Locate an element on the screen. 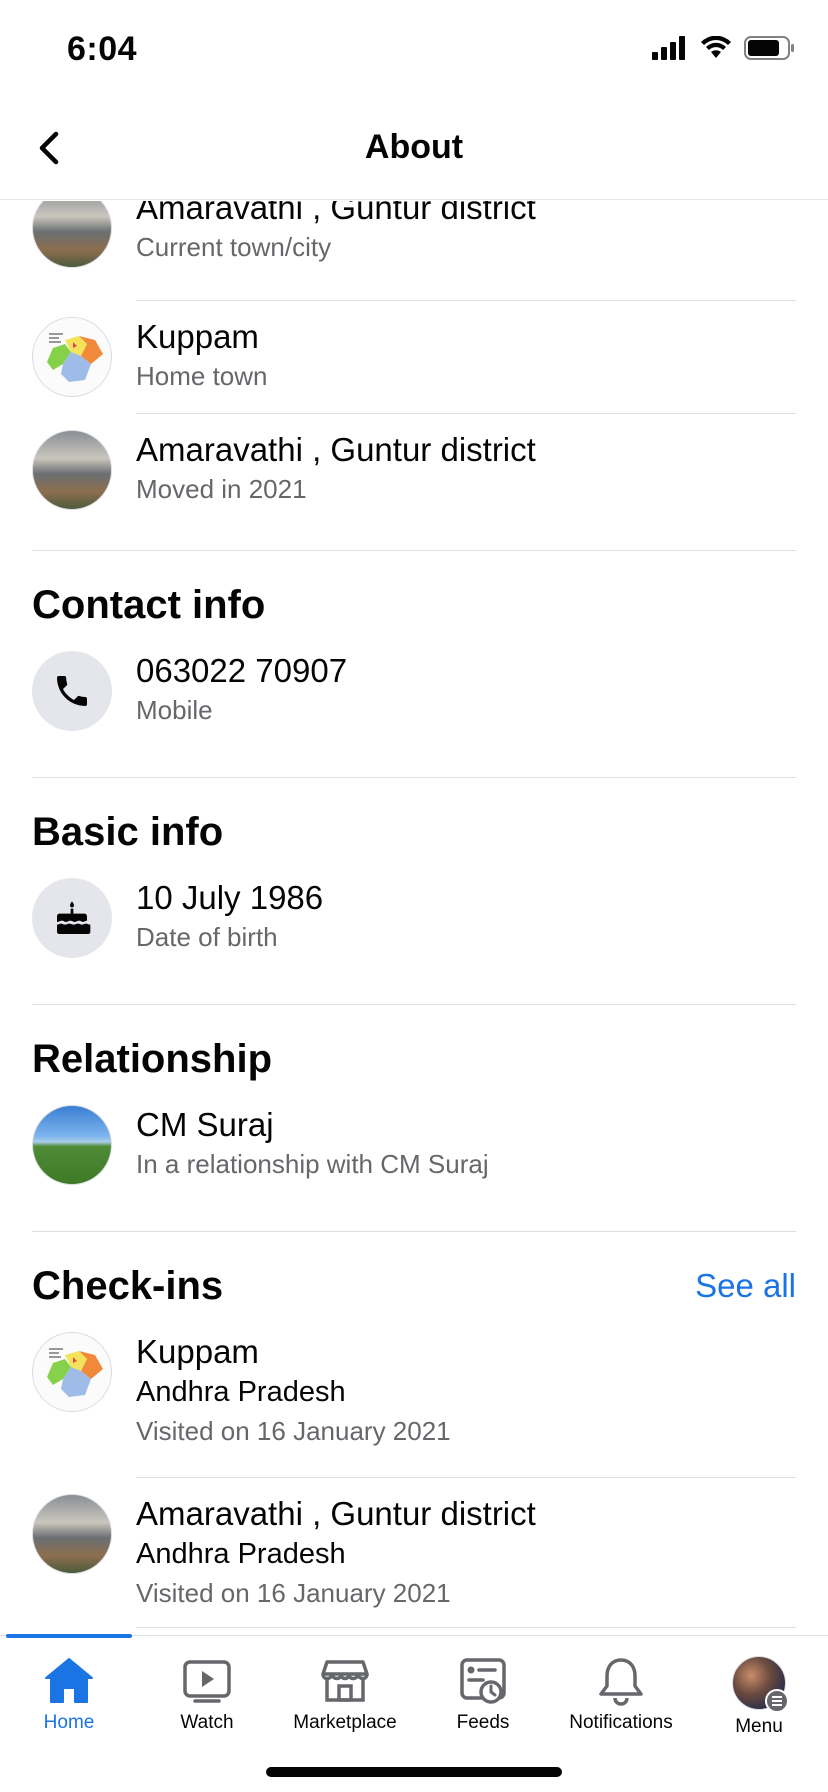 This screenshot has width=828, height=1792. see-all-link: See all is located at coordinates (745, 1286).